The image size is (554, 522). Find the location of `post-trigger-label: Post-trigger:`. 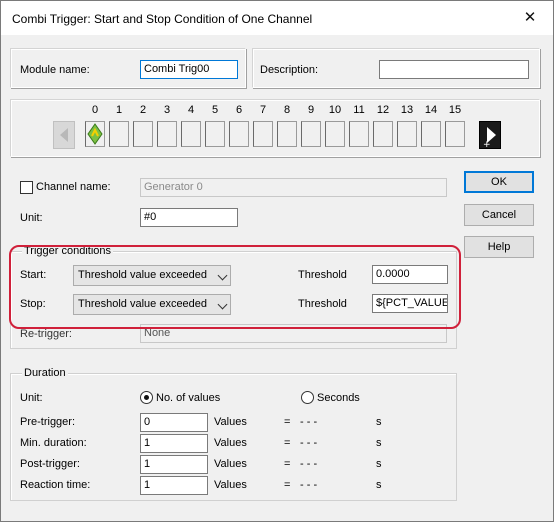

post-trigger-label: Post-trigger: is located at coordinates (50, 464).